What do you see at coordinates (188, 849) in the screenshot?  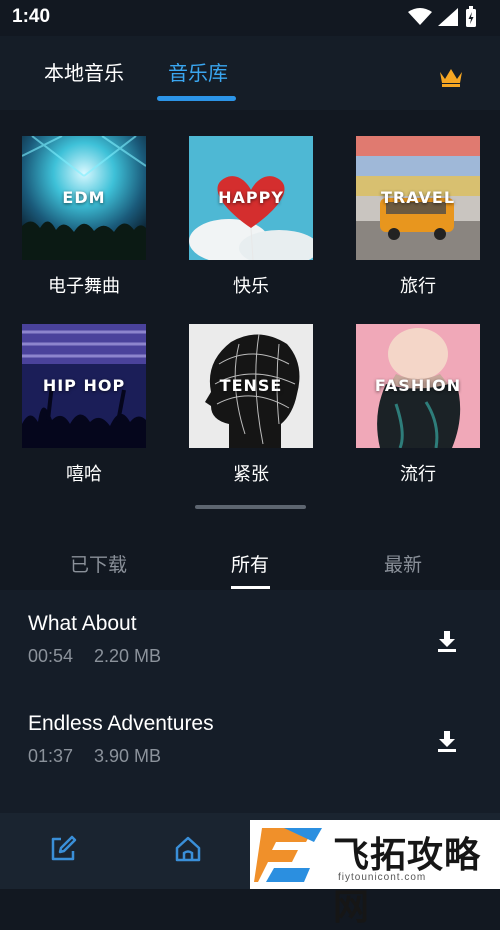 I see `home-icon` at bounding box center [188, 849].